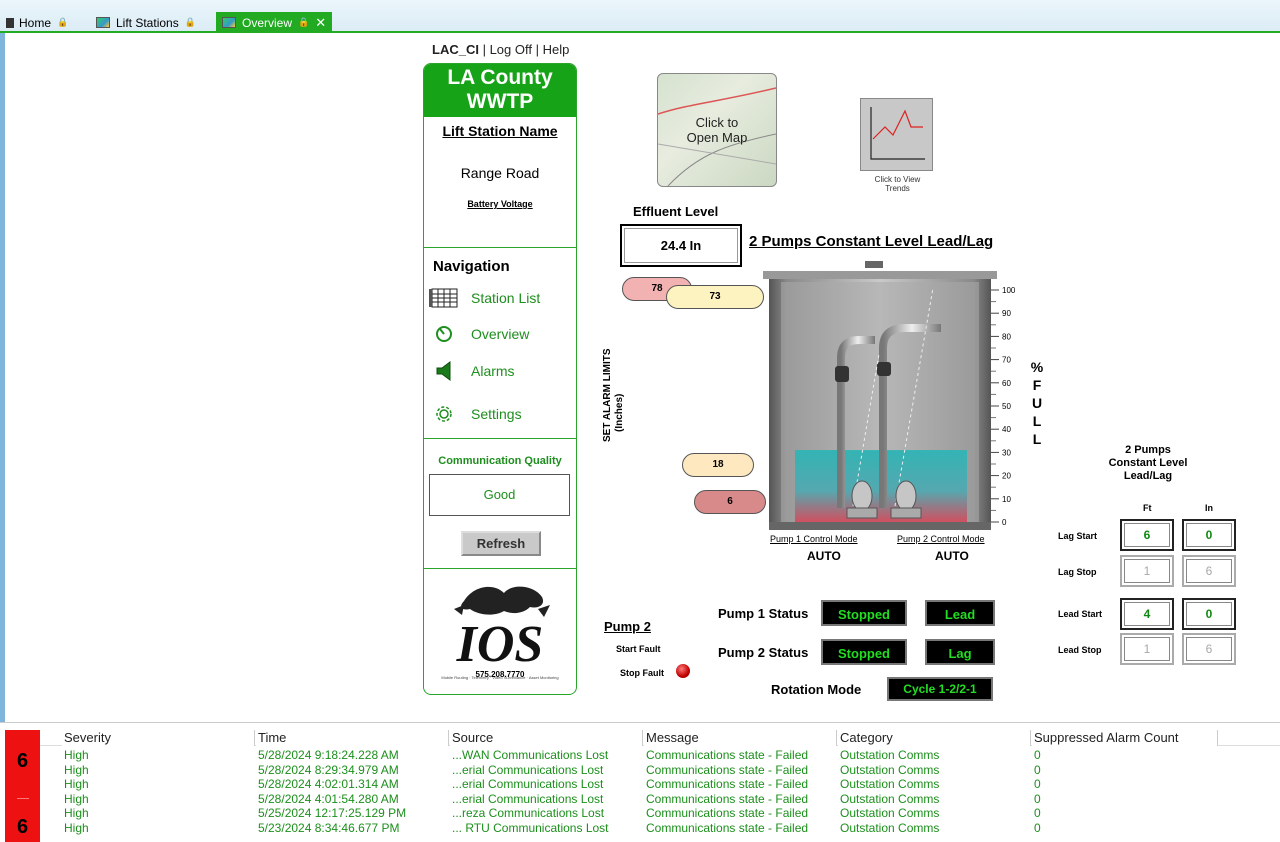  I want to click on battery-voltage-link: Battery Voltage, so click(500, 204).